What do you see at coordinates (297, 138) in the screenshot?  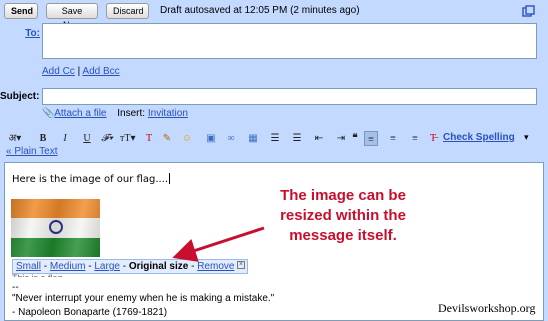 I see `bulleted-list-icon: ☰` at bounding box center [297, 138].